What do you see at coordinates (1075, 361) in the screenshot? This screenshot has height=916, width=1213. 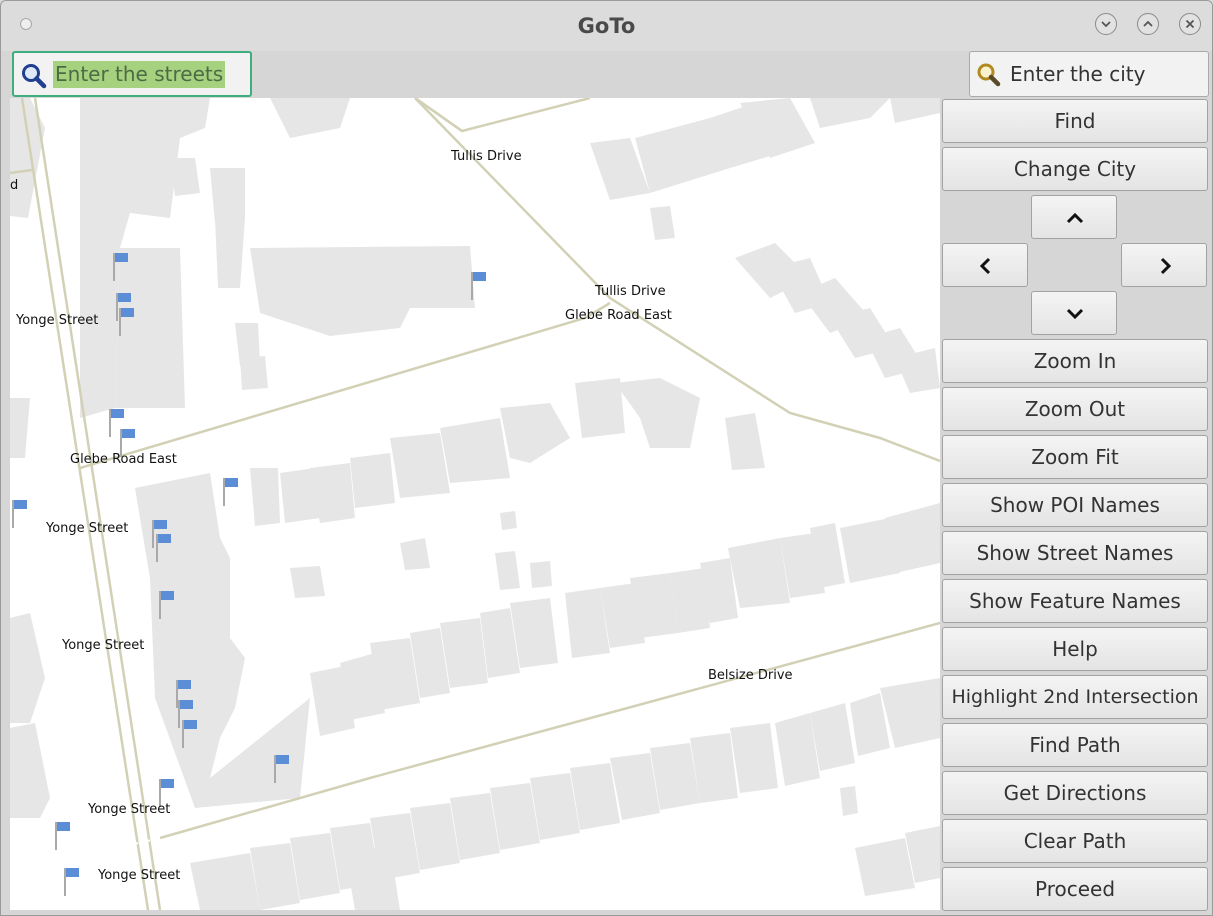 I see `zoom-in-button: Zoom In` at bounding box center [1075, 361].